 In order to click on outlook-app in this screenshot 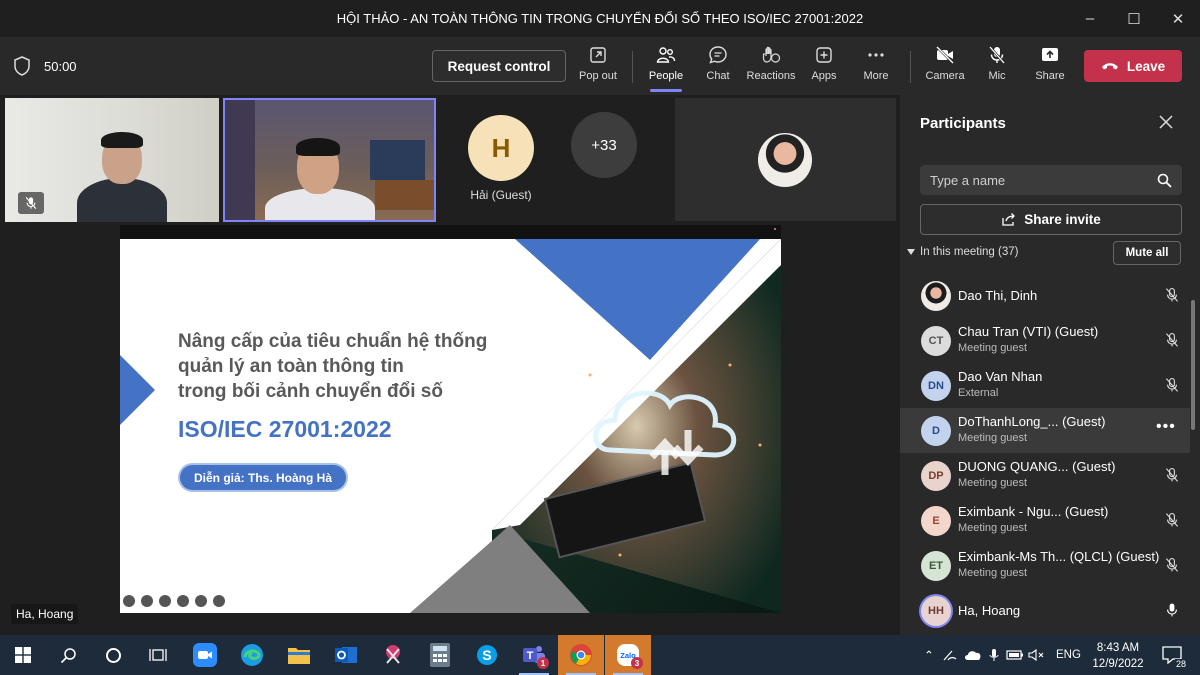, I will do `click(346, 655)`.